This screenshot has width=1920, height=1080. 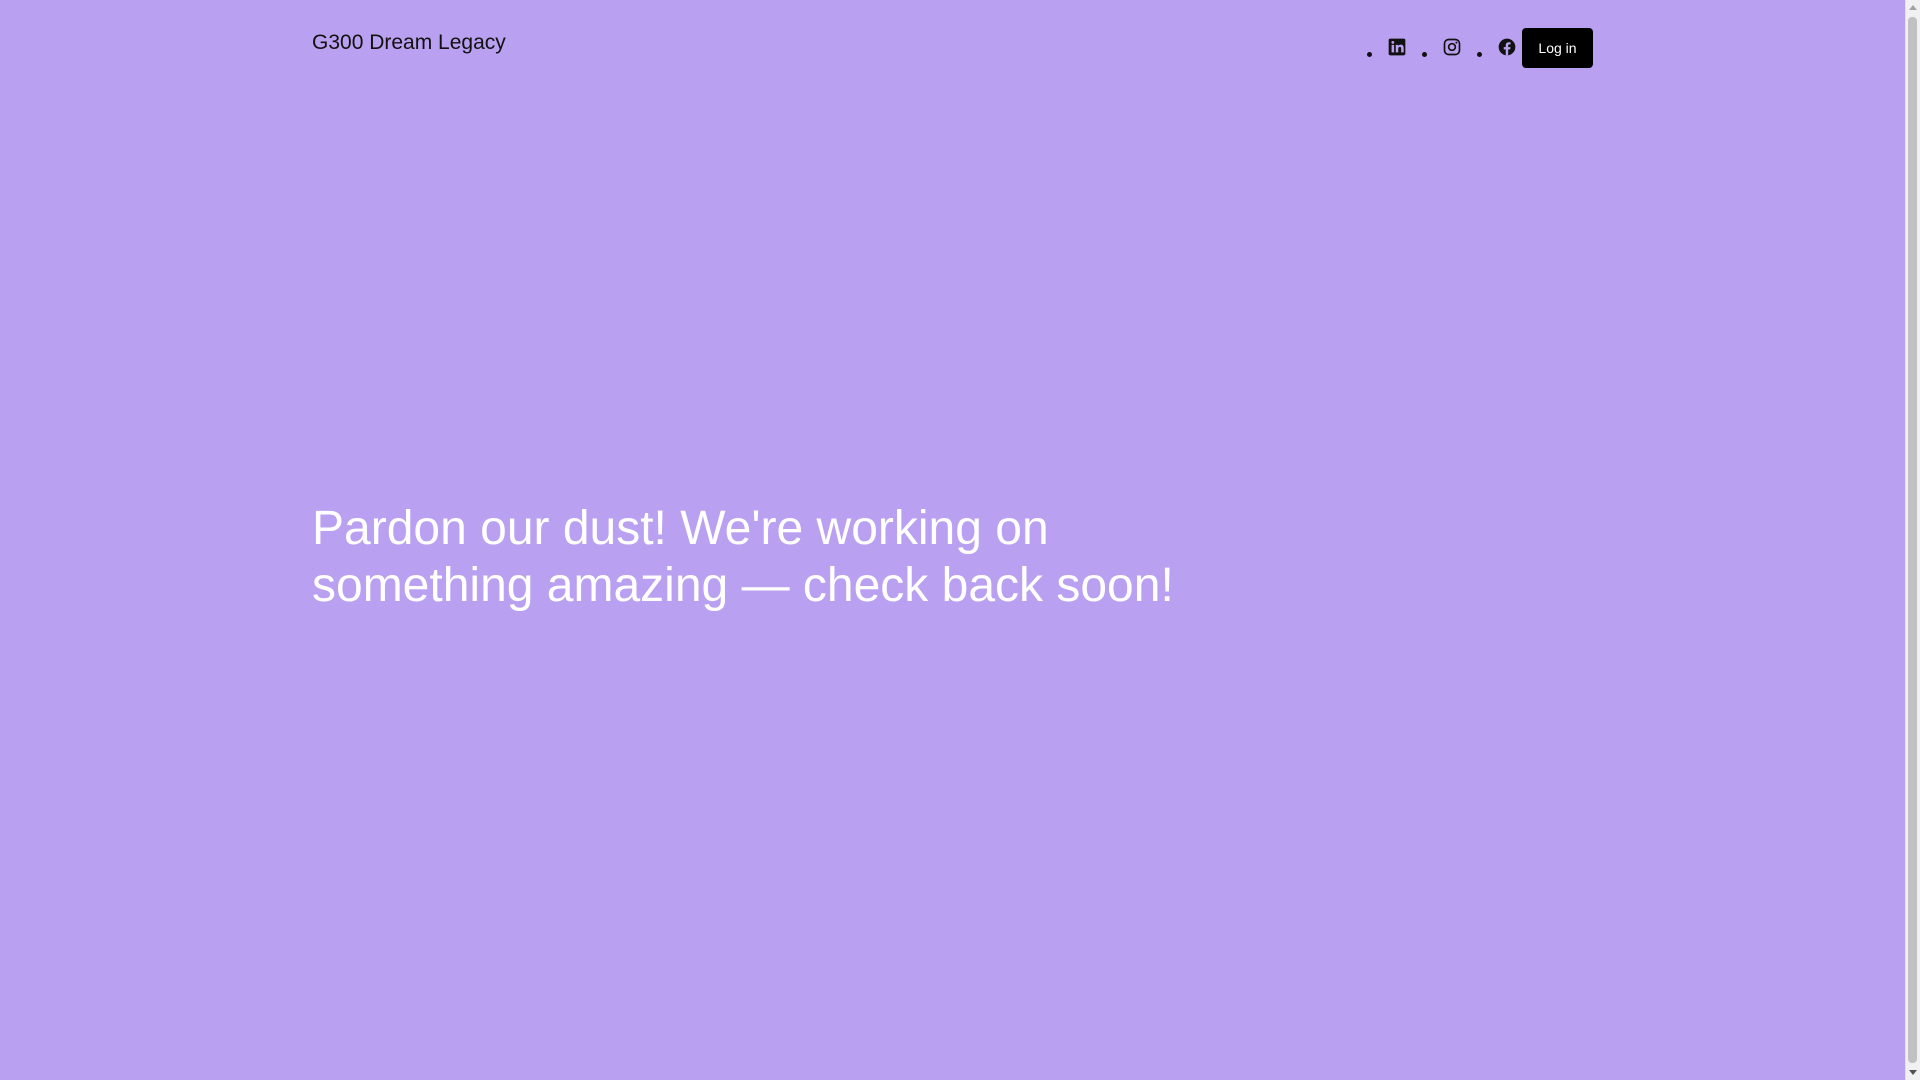 I want to click on facebook-icon, so click(x=1507, y=47).